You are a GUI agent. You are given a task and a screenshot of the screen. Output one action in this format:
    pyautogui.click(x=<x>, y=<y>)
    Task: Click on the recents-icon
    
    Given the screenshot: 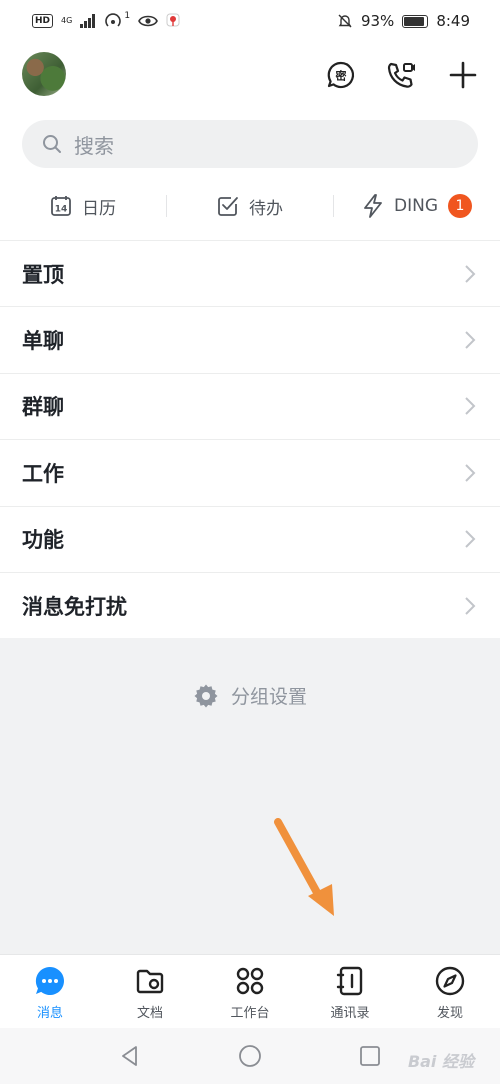 What is the action you would take?
    pyautogui.click(x=370, y=1056)
    